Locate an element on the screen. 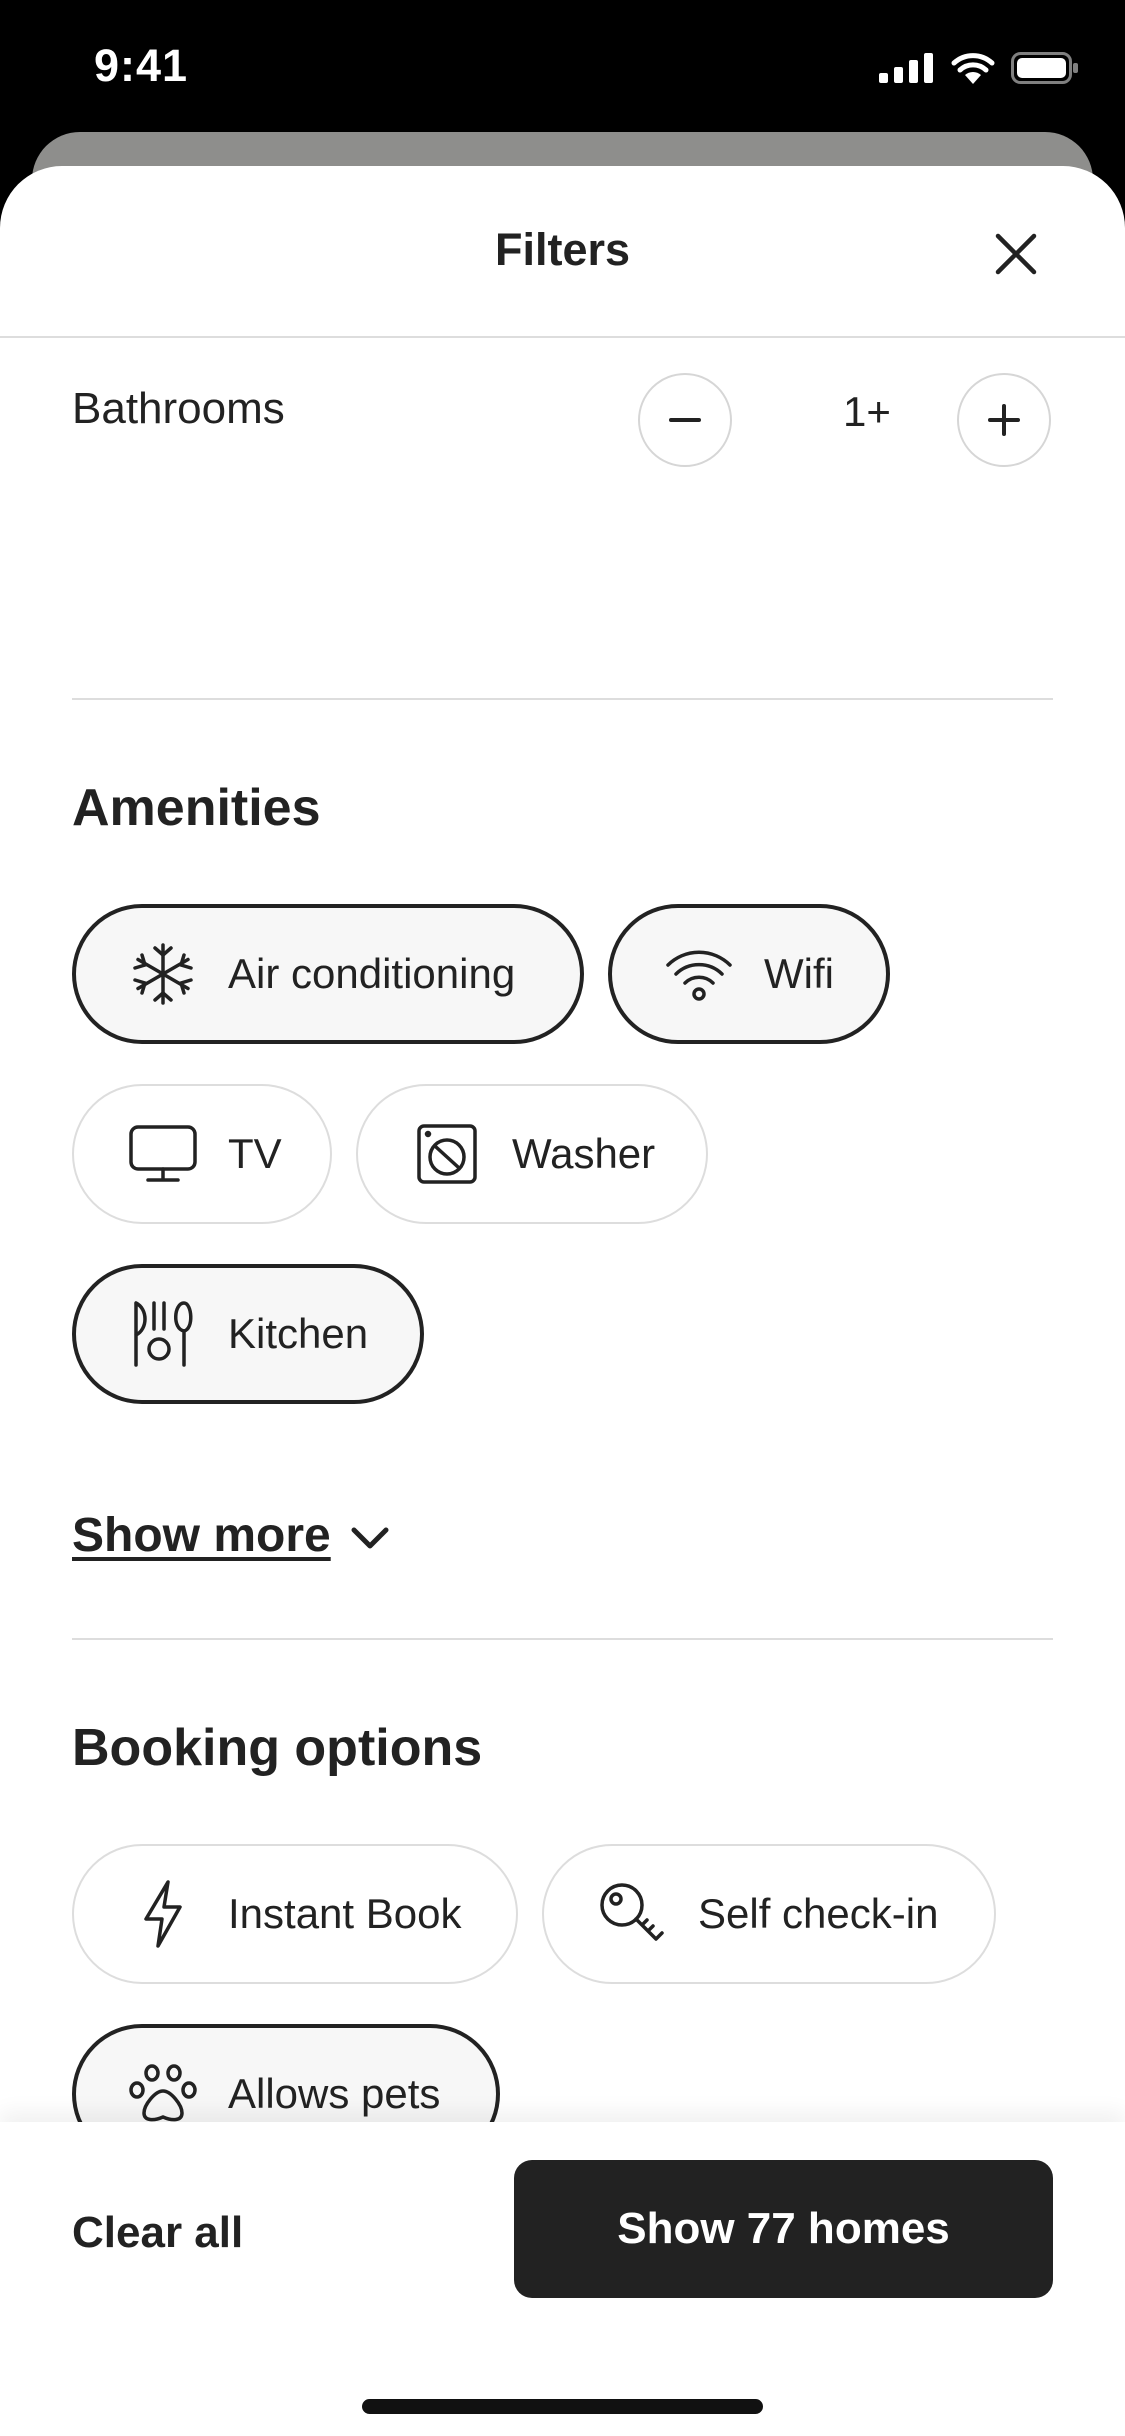  close-button is located at coordinates (1016, 254).